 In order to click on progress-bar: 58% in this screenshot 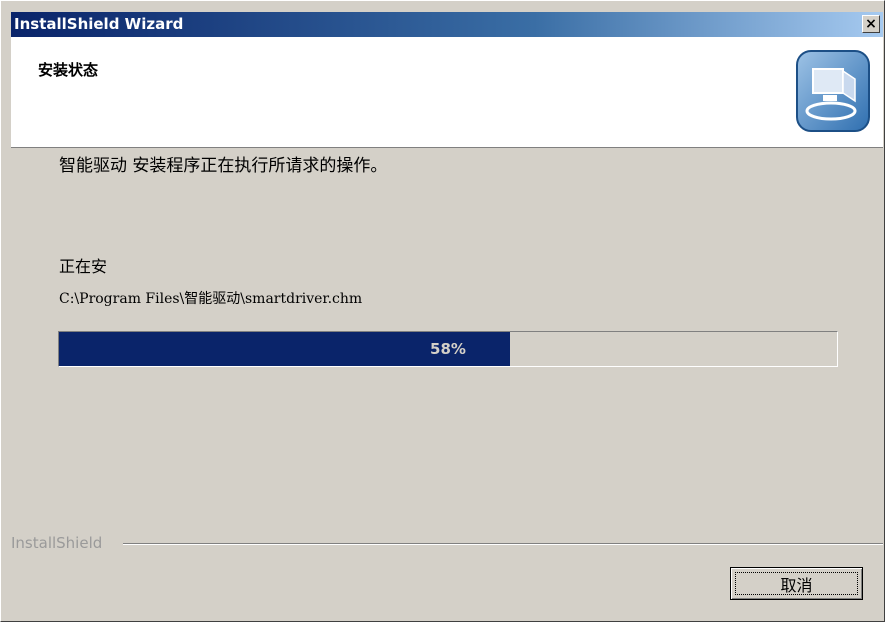, I will do `click(448, 349)`.